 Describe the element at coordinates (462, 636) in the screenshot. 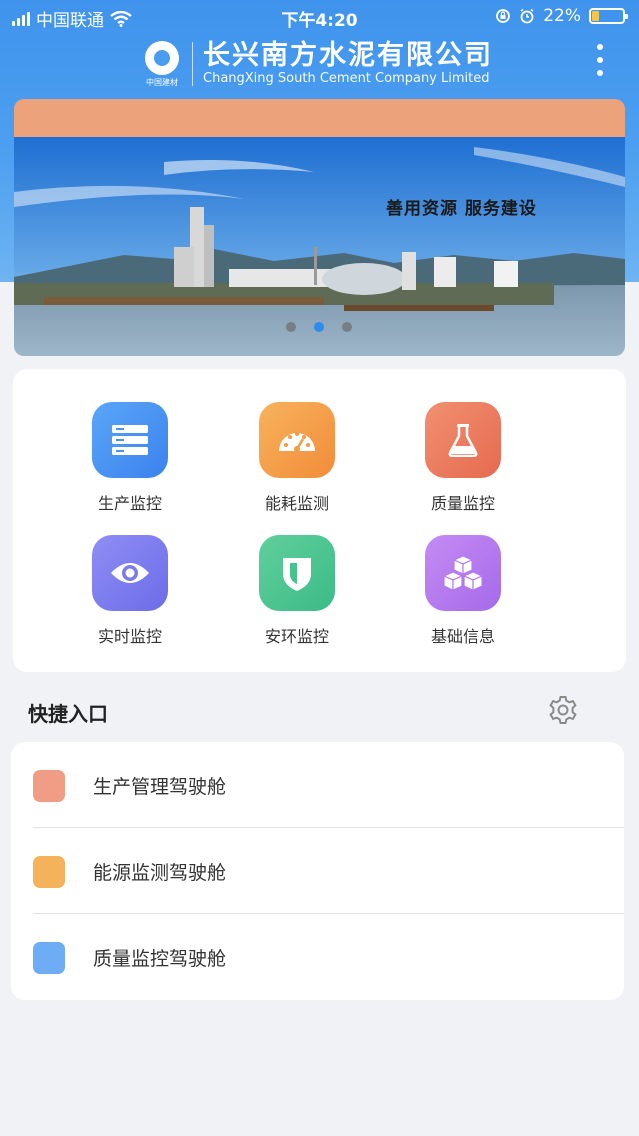

I see `function-label: 基础信息` at that location.